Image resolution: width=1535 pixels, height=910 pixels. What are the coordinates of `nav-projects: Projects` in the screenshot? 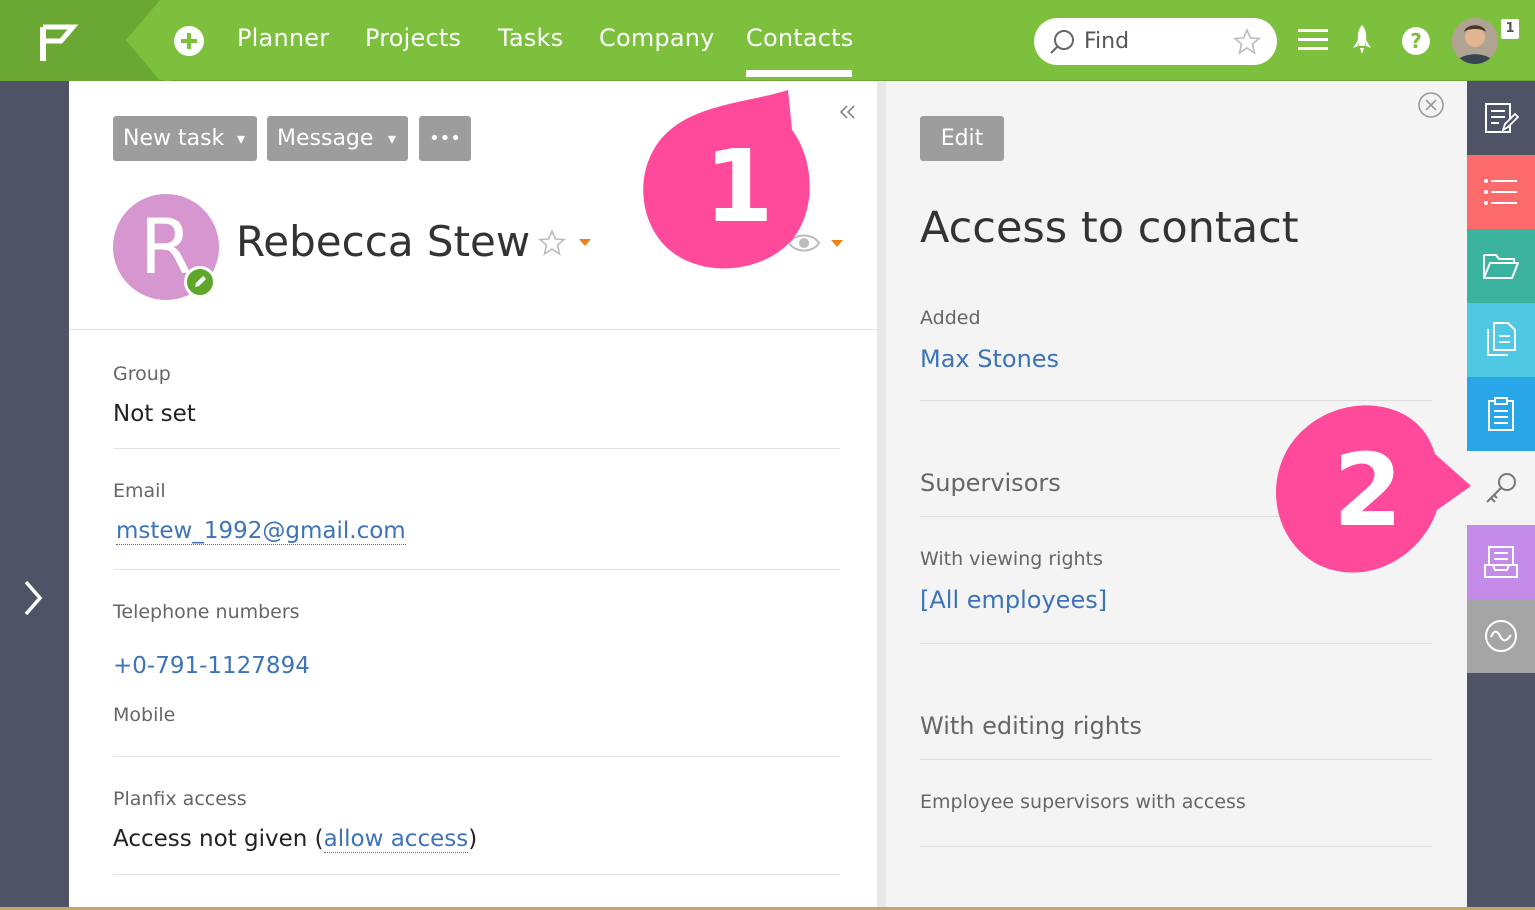 It's located at (413, 38).